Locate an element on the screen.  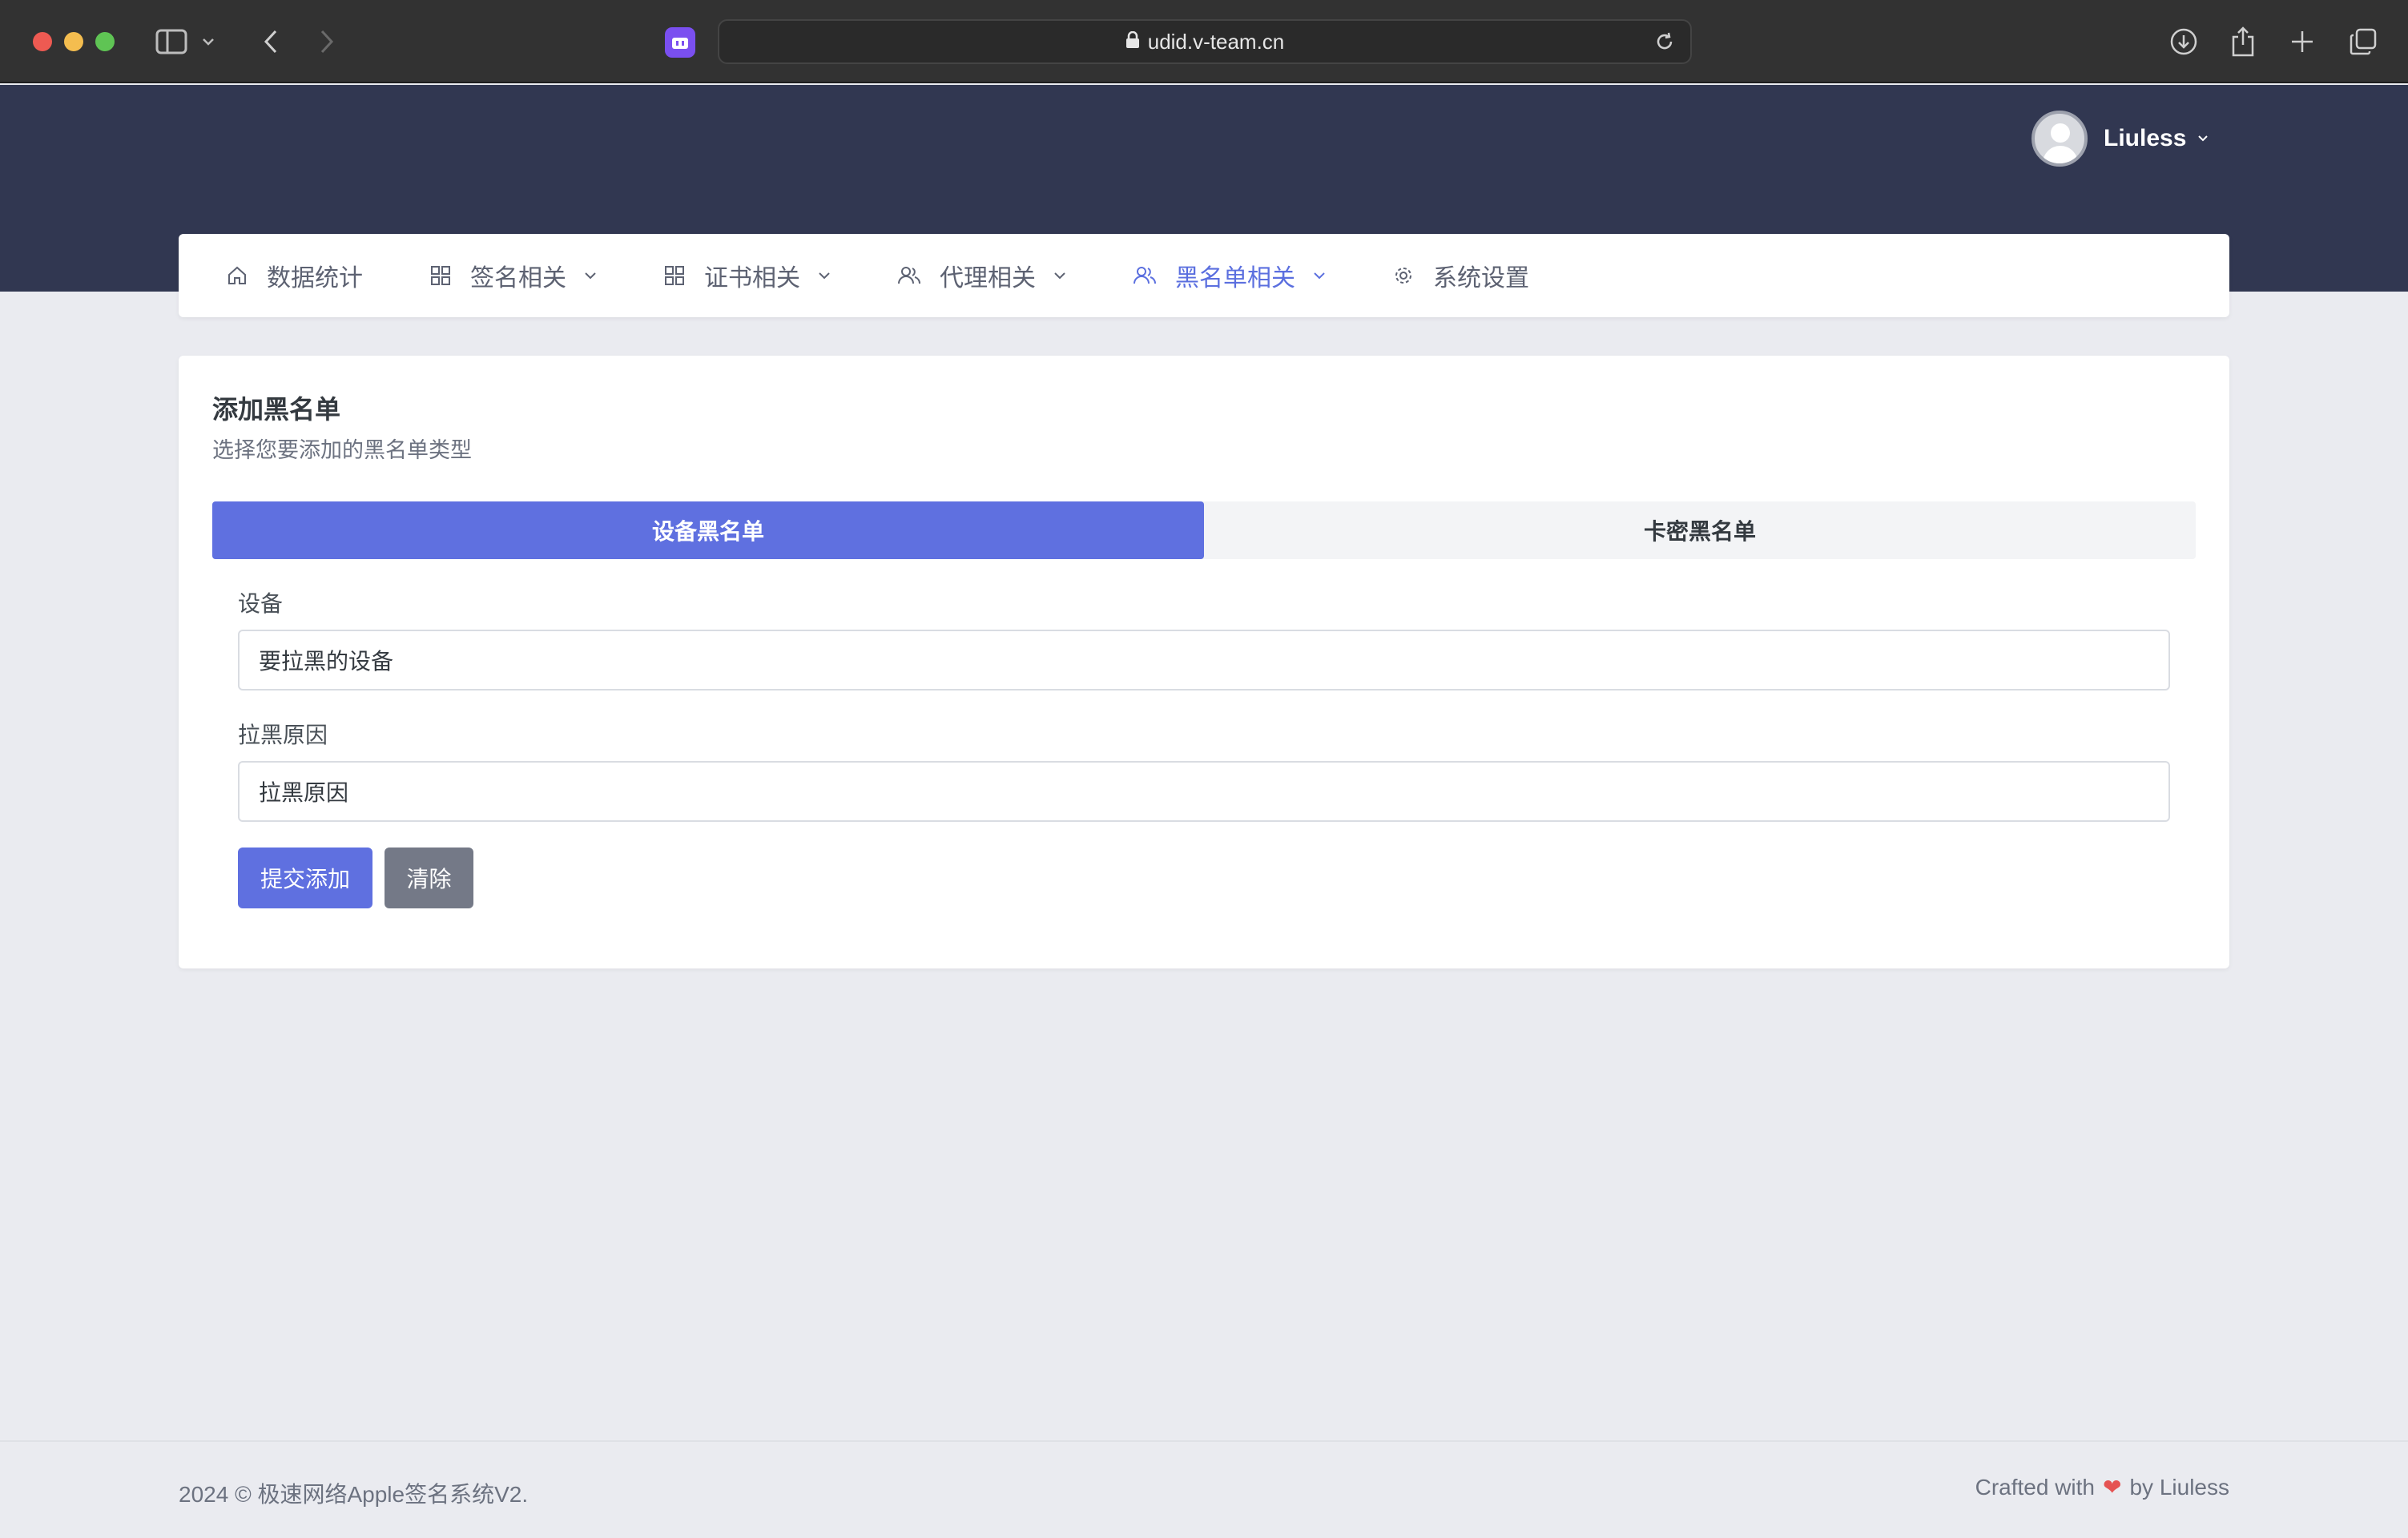
nav-item-label: 证书相关 is located at coordinates (752, 279).